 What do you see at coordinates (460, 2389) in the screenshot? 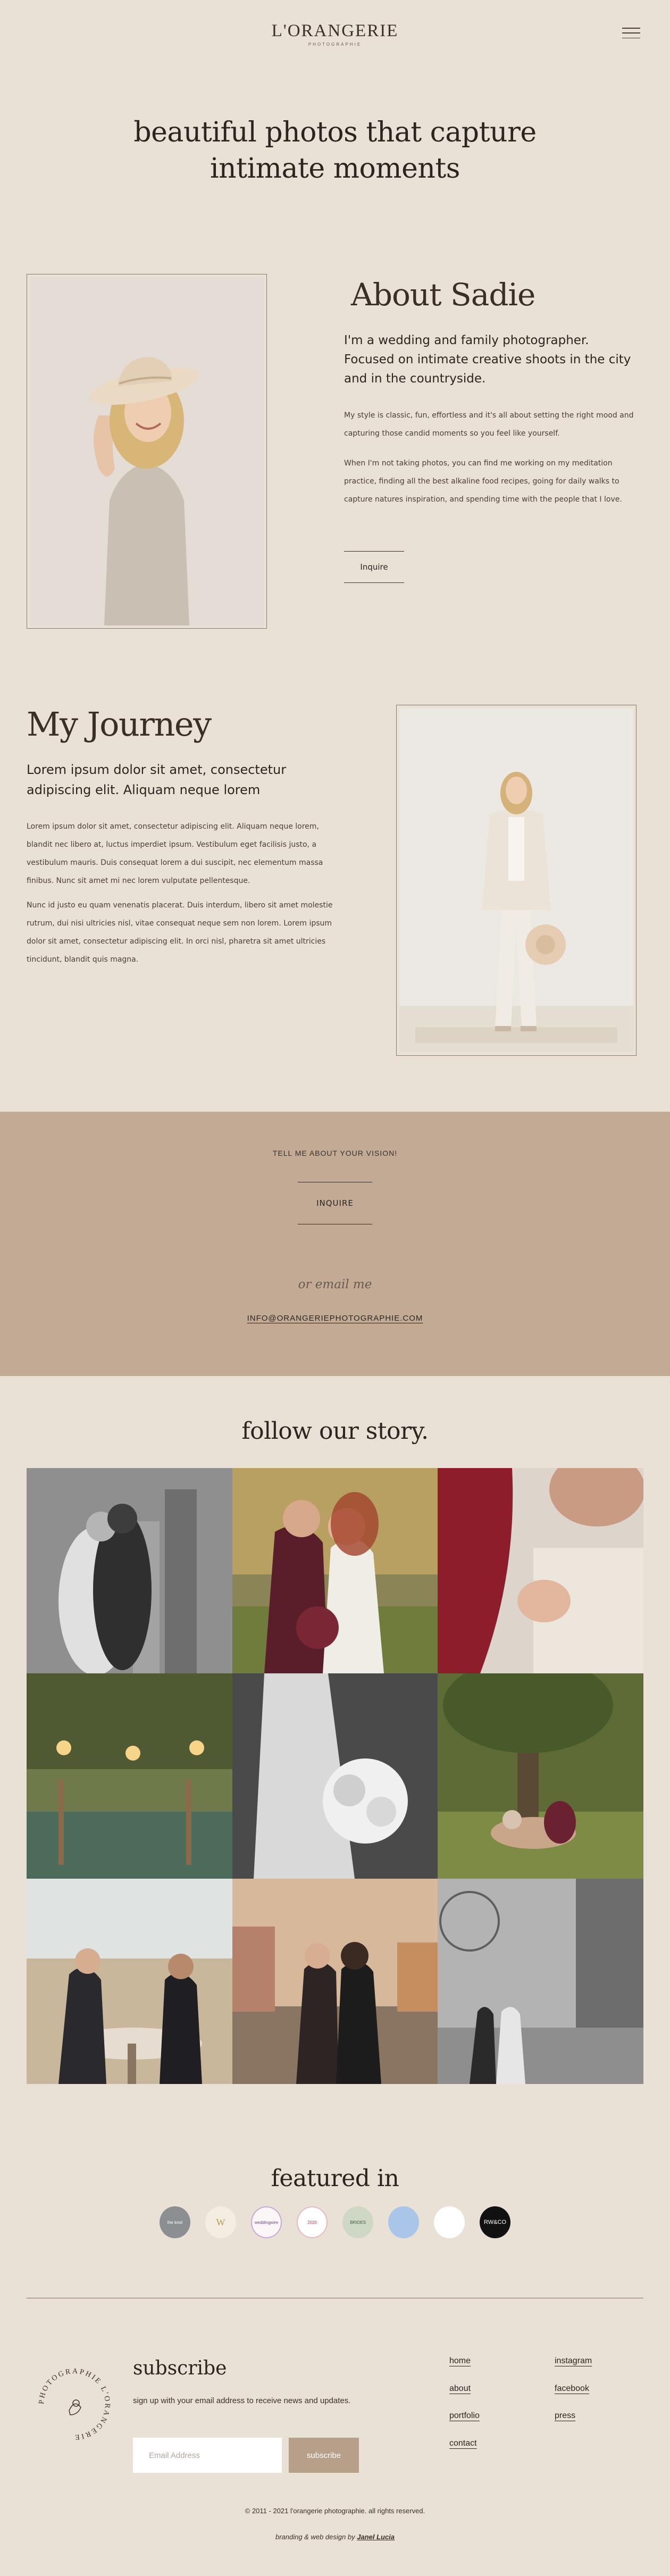
I see `footer-link-about: about` at bounding box center [460, 2389].